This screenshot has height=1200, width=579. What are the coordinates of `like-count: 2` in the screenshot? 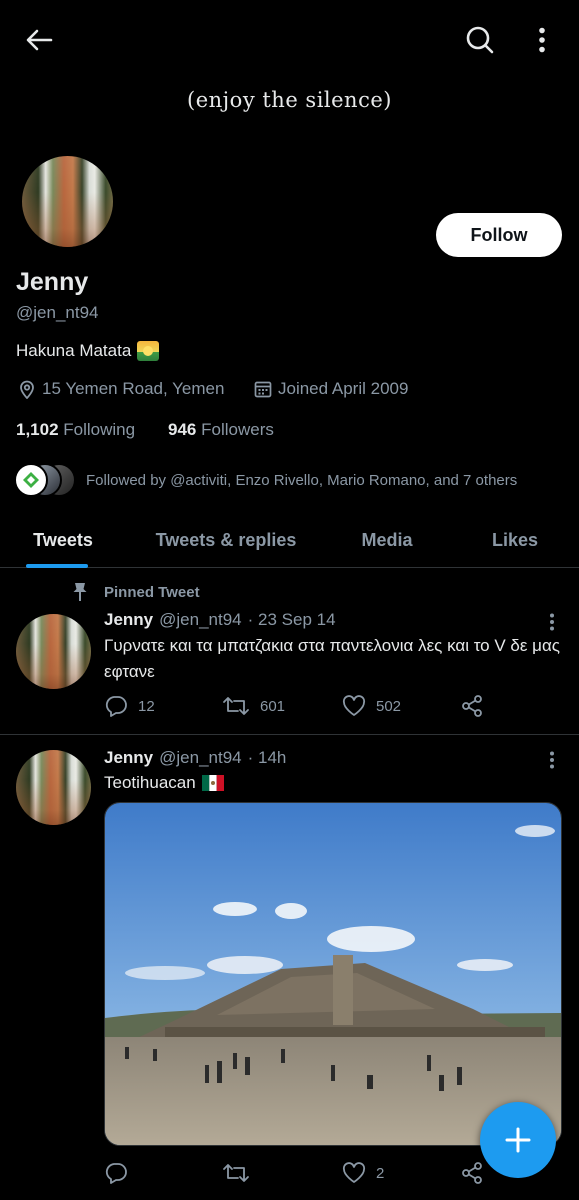 It's located at (380, 1173).